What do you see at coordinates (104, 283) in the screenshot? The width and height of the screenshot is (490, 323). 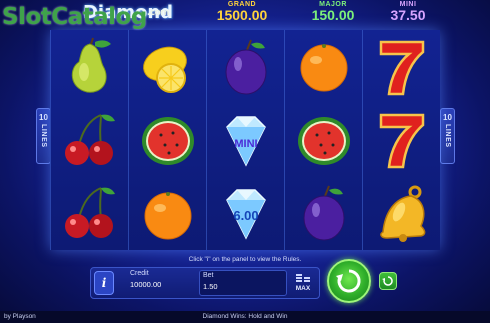 I see `info-button: i` at bounding box center [104, 283].